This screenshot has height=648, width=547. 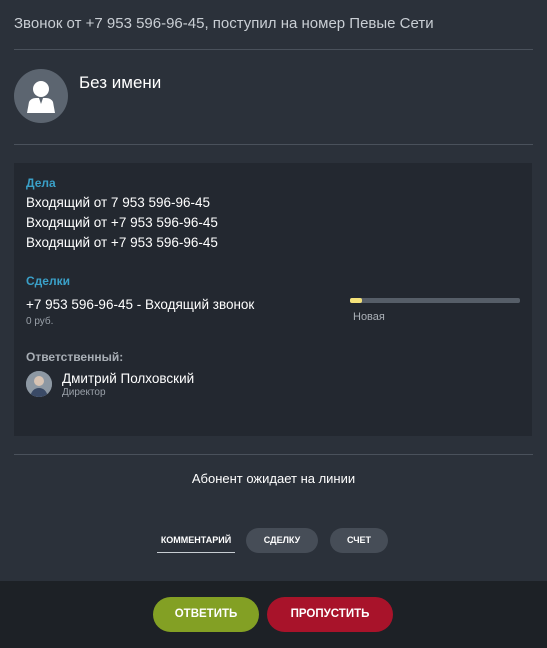 I want to click on deal-title: +7 953 596-96-45 - Входящий звонок, so click(x=140, y=304).